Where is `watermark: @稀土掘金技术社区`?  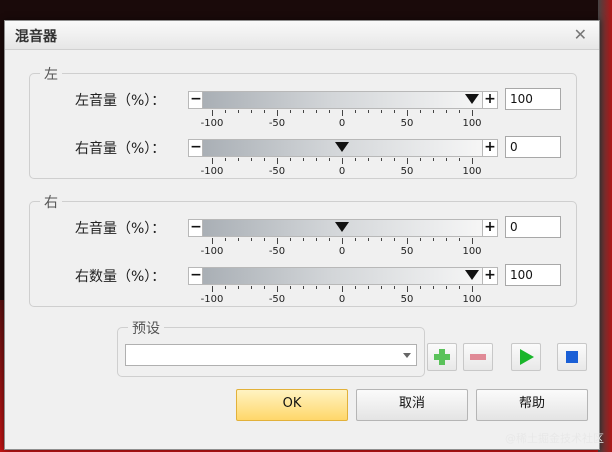 watermark: @稀土掘金技术社区 is located at coordinates (554, 438).